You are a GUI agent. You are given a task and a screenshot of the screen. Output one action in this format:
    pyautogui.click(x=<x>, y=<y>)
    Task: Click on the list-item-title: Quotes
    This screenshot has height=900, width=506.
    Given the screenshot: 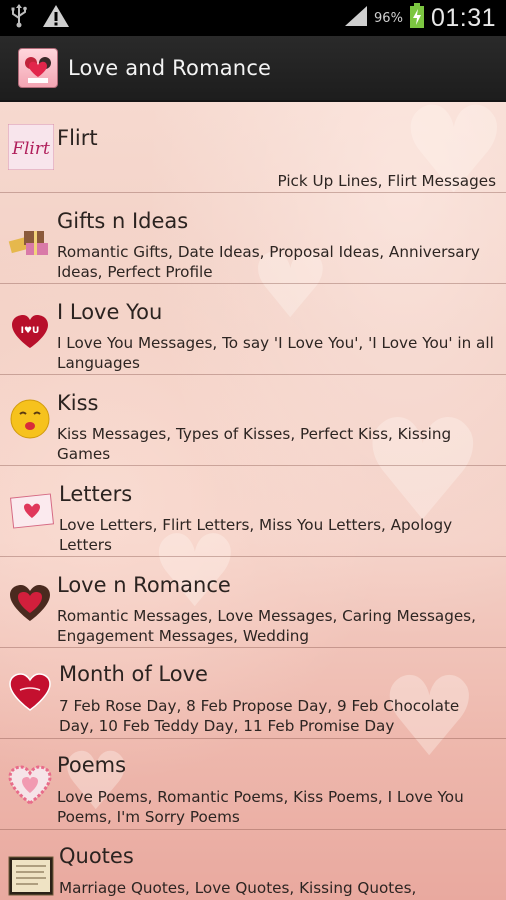 What is the action you would take?
    pyautogui.click(x=96, y=856)
    